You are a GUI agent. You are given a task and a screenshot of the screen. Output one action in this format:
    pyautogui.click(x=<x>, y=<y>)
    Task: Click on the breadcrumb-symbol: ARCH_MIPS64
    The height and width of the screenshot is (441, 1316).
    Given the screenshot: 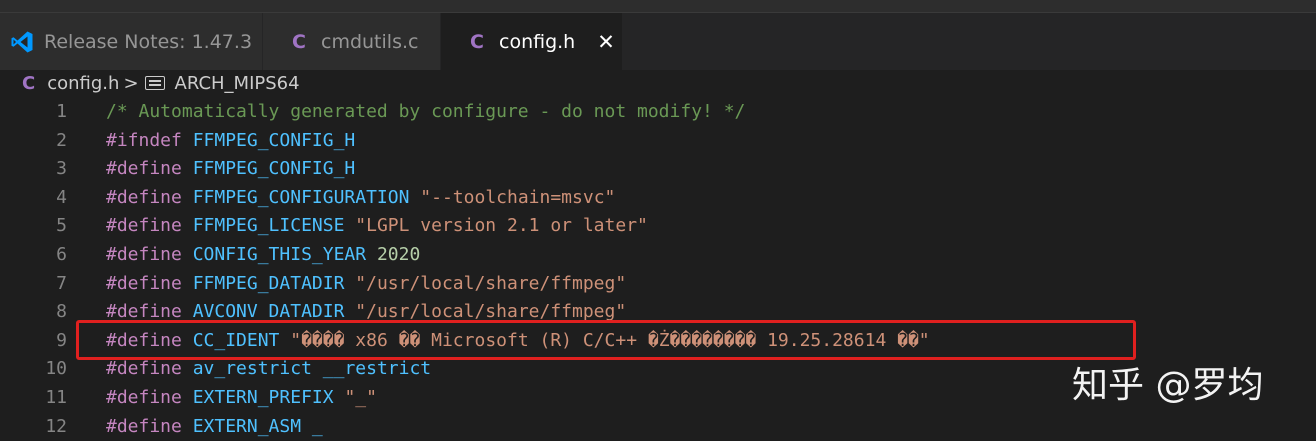 What is the action you would take?
    pyautogui.click(x=237, y=83)
    